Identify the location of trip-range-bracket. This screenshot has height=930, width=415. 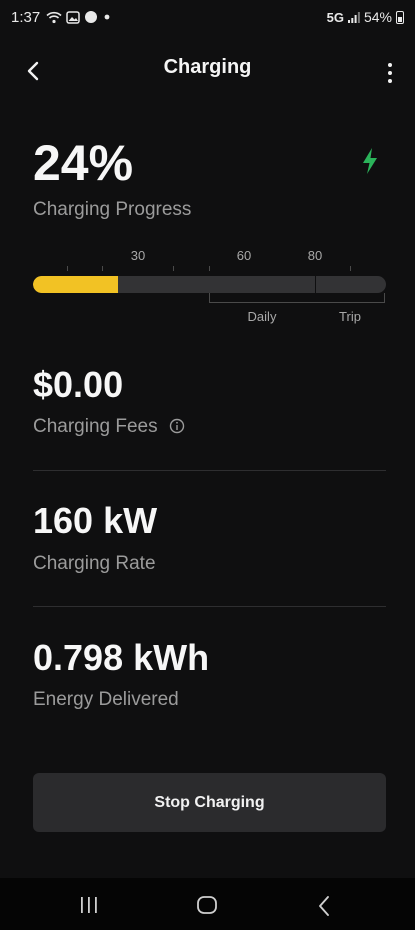
(350, 298).